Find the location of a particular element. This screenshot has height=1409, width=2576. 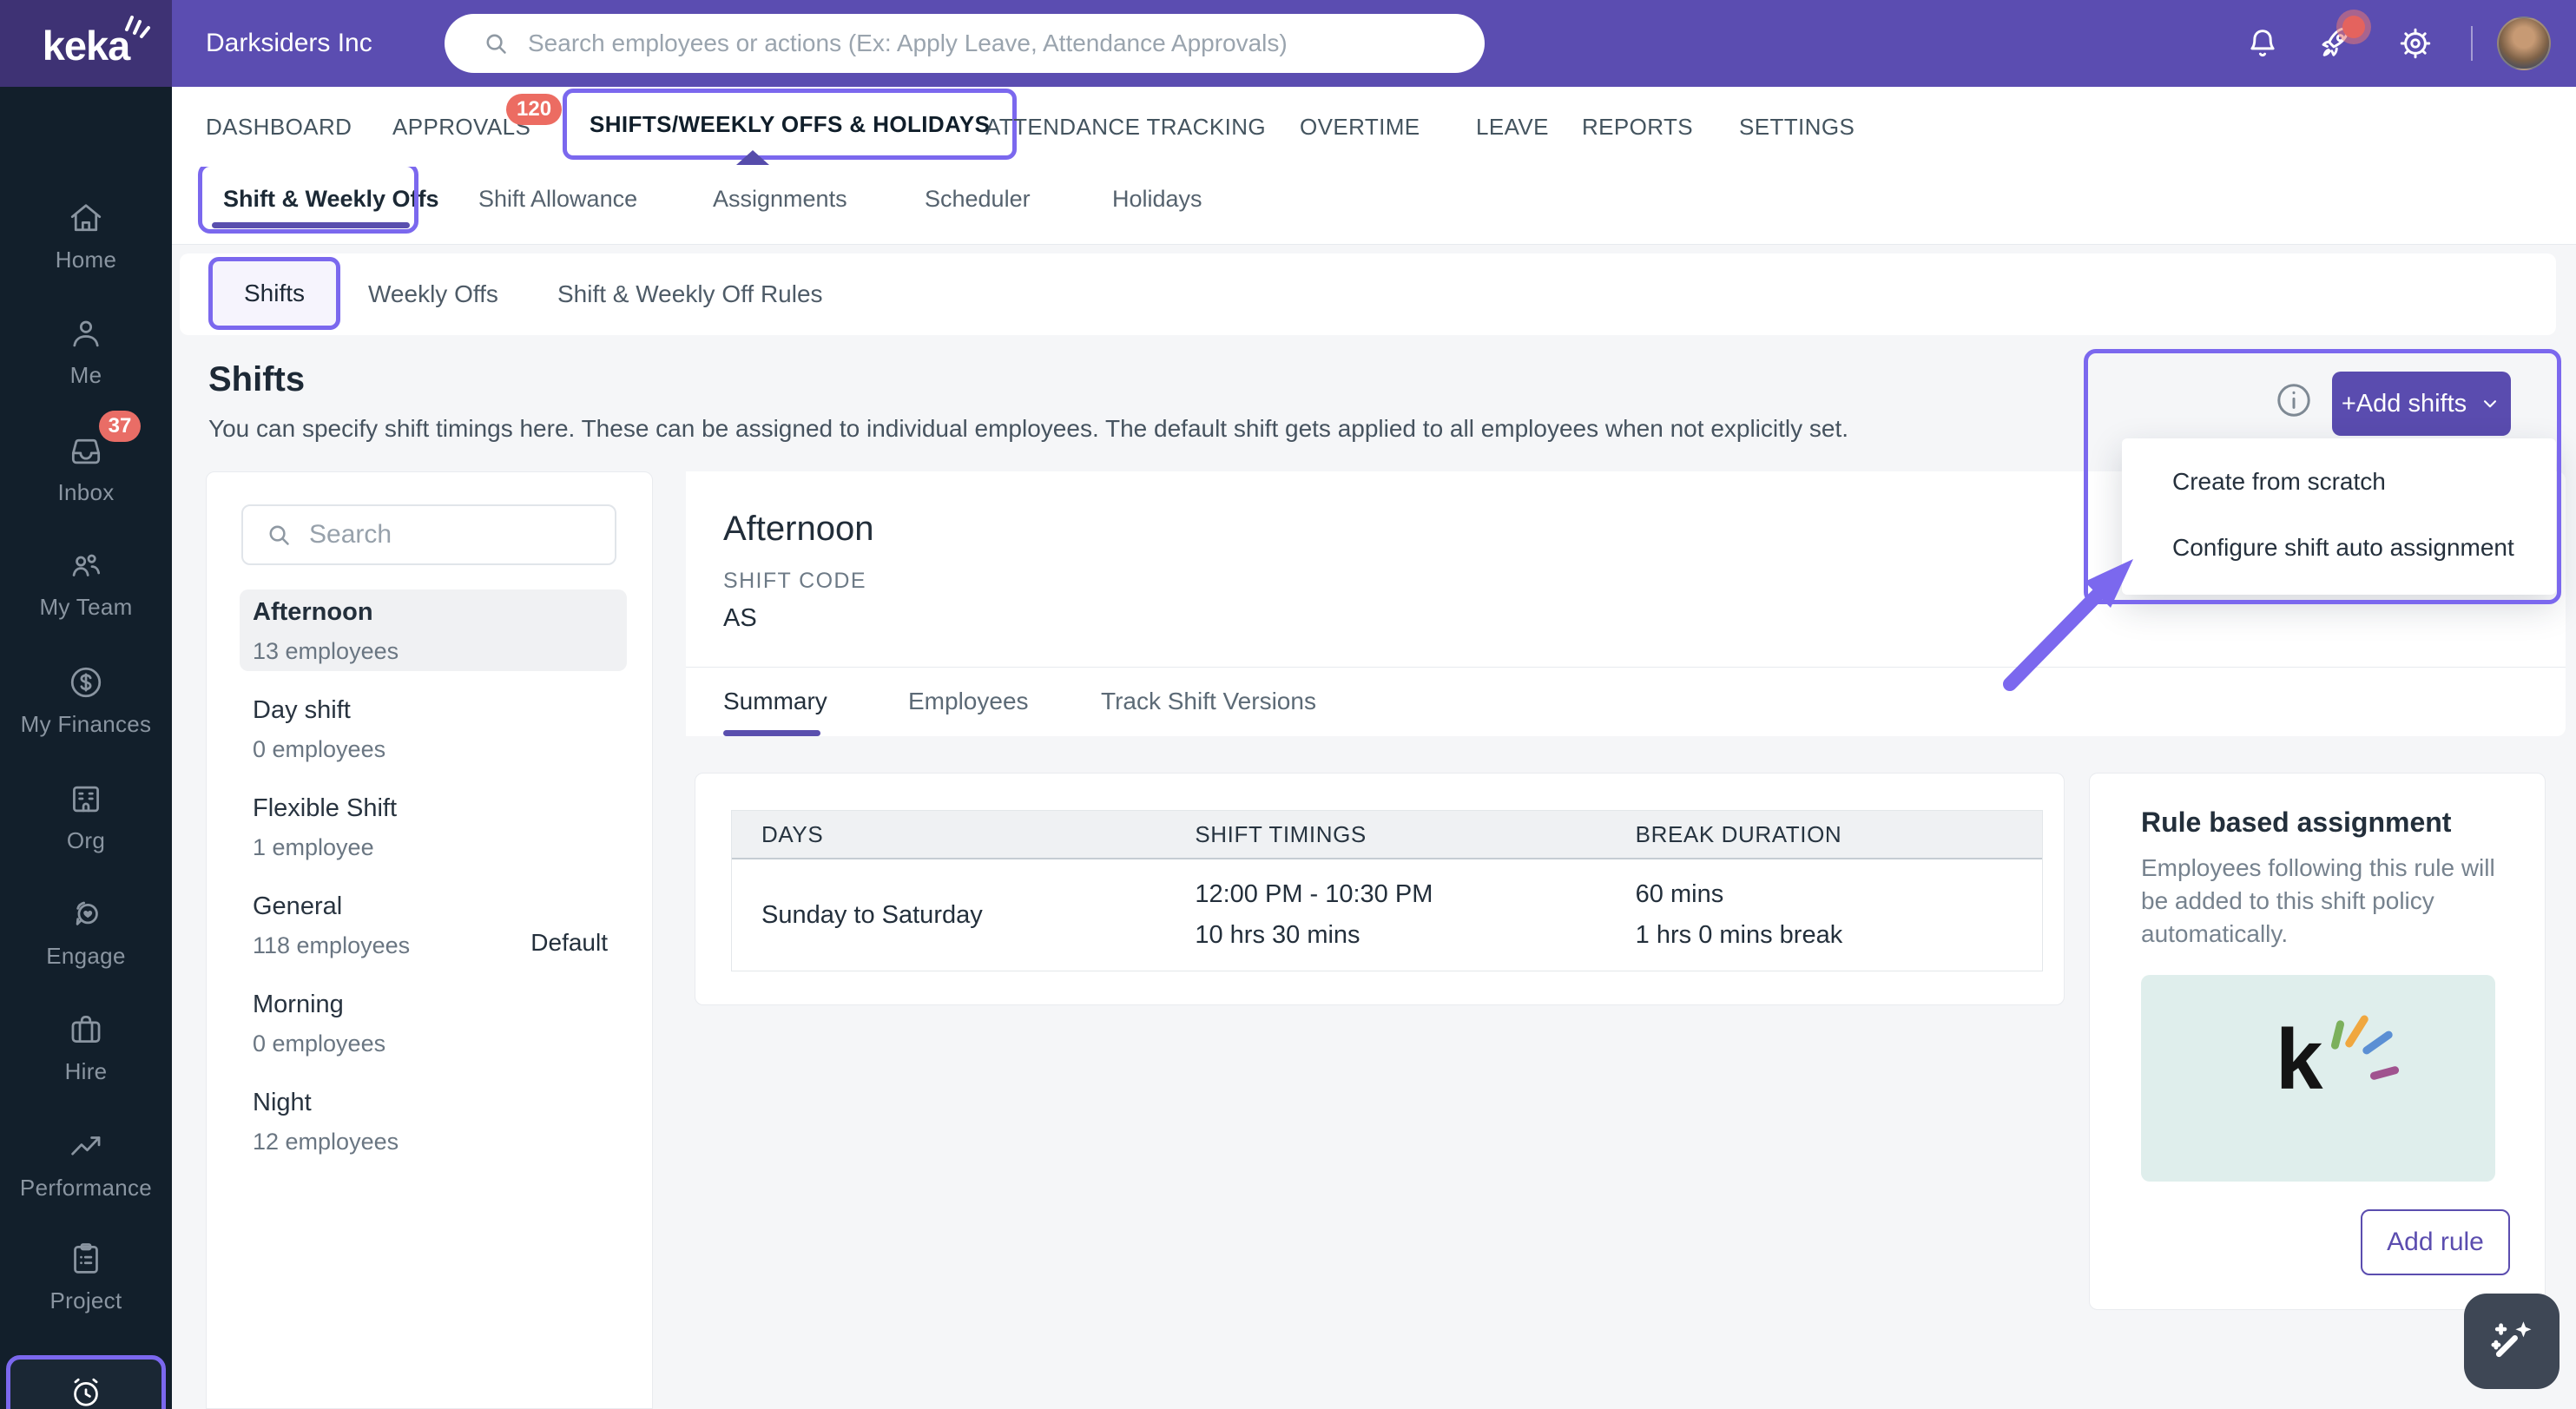

subnav-holidays: Holidays is located at coordinates (1157, 199).